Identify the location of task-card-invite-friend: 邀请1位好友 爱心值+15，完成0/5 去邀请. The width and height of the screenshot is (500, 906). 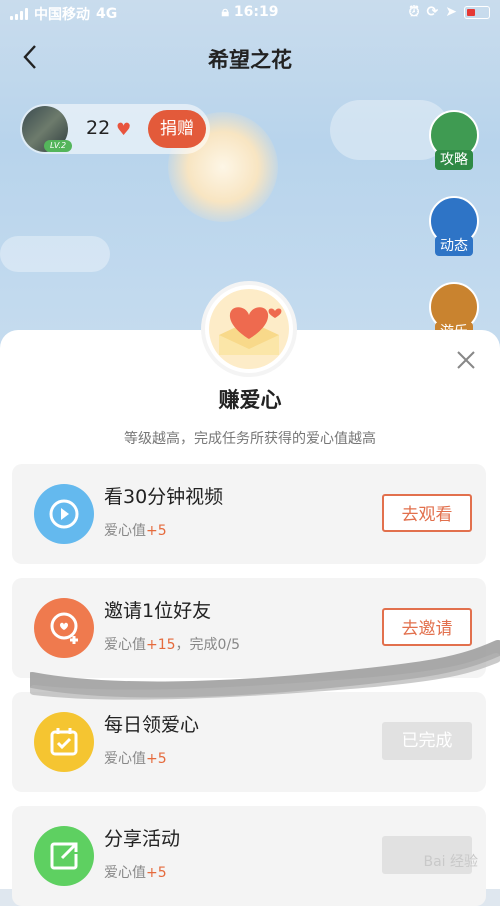
(249, 628).